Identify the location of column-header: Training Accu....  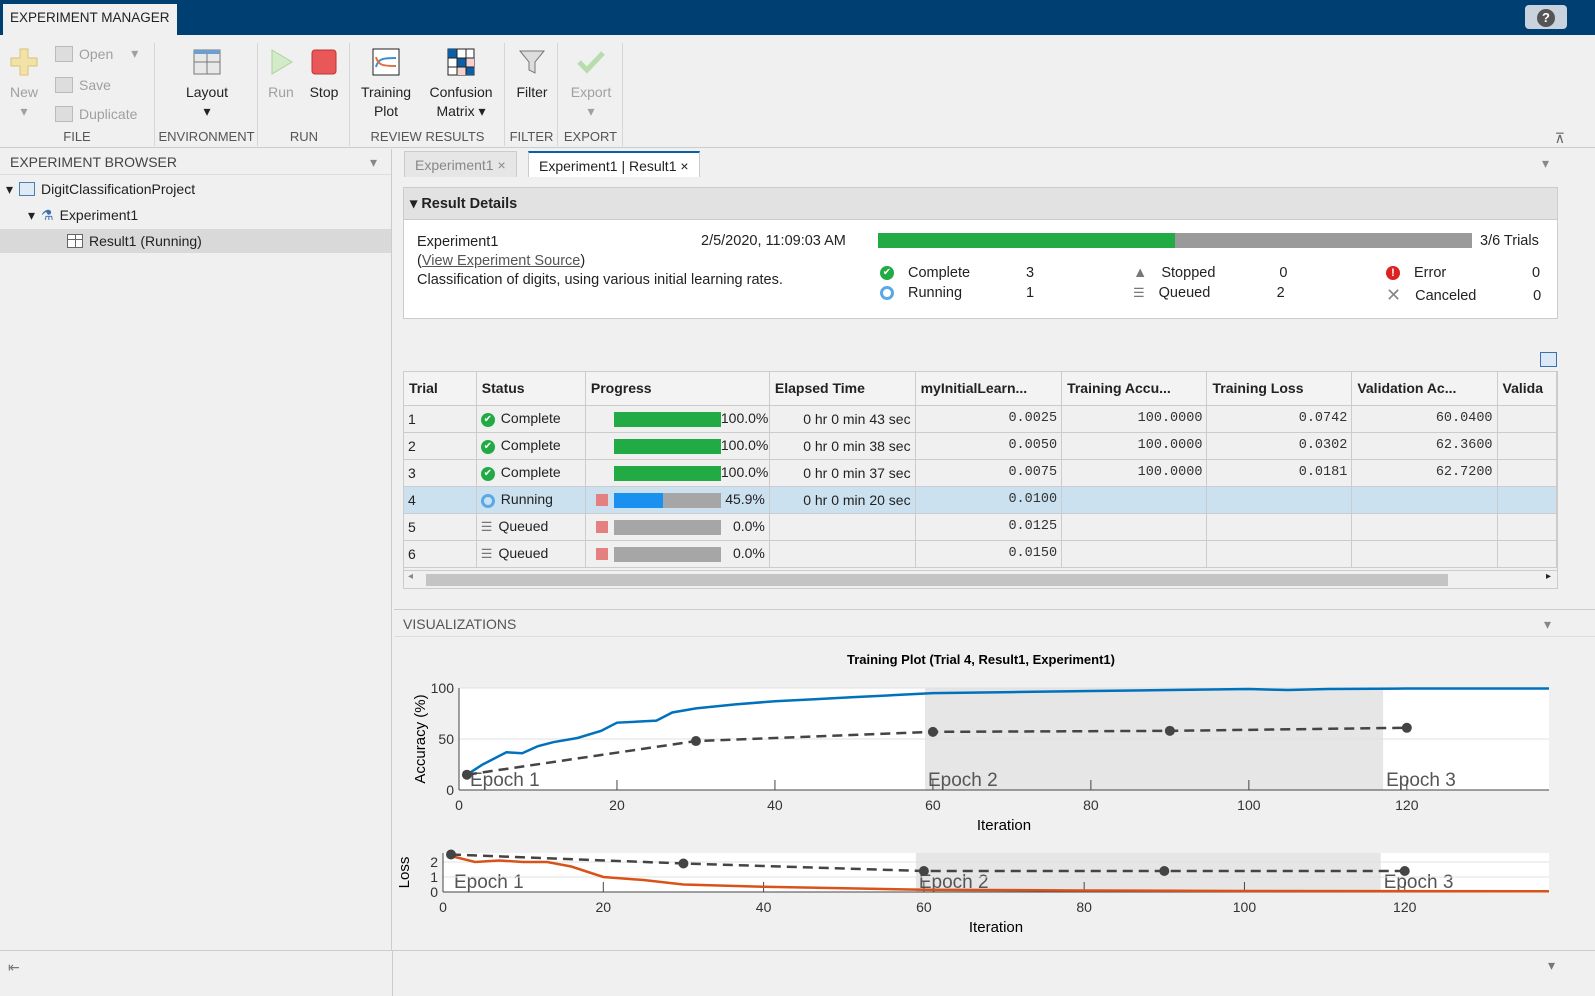
(1134, 389).